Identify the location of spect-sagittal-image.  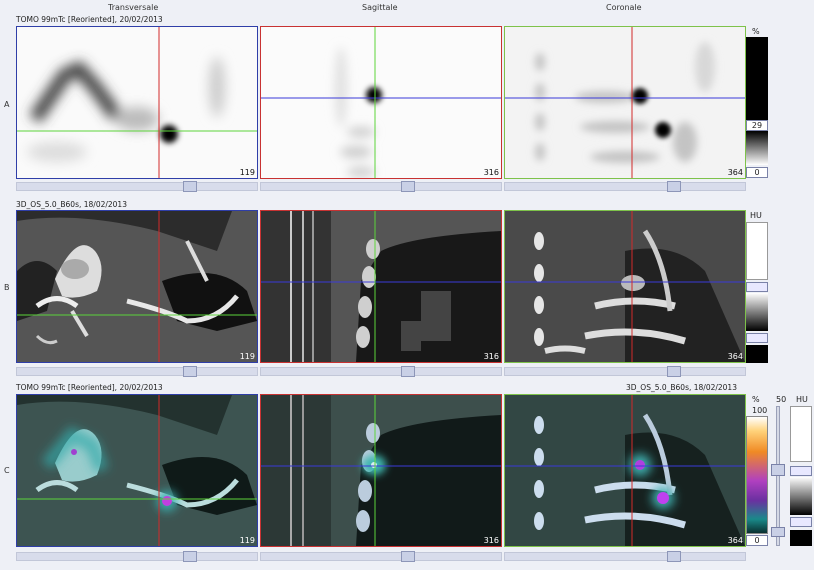
(381, 102).